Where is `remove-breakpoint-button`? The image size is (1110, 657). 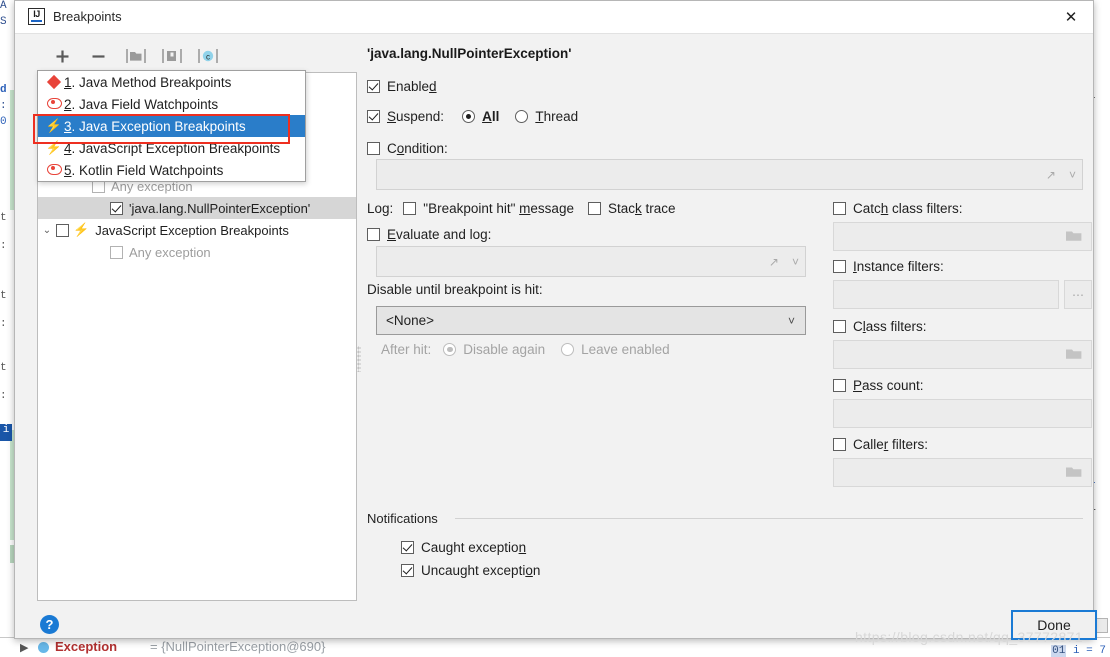
remove-breakpoint-button is located at coordinates (98, 56).